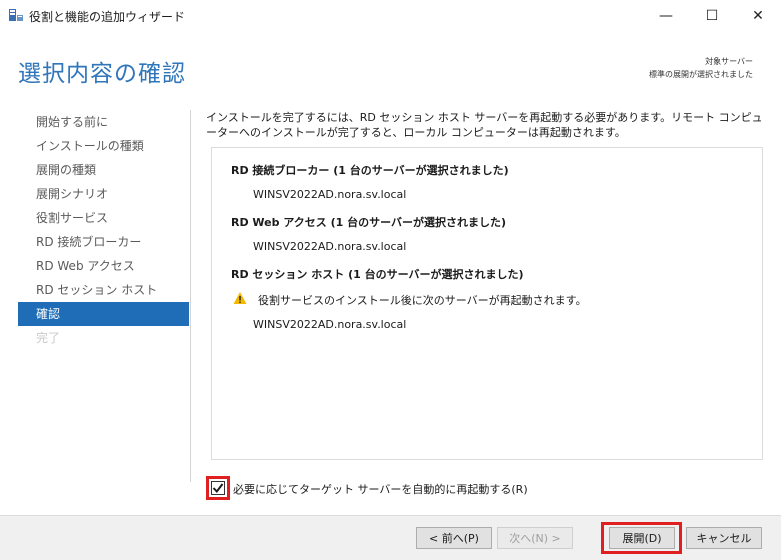 The height and width of the screenshot is (560, 781). Describe the element at coordinates (48, 338) in the screenshot. I see `nav-item-completion: 完了` at that location.